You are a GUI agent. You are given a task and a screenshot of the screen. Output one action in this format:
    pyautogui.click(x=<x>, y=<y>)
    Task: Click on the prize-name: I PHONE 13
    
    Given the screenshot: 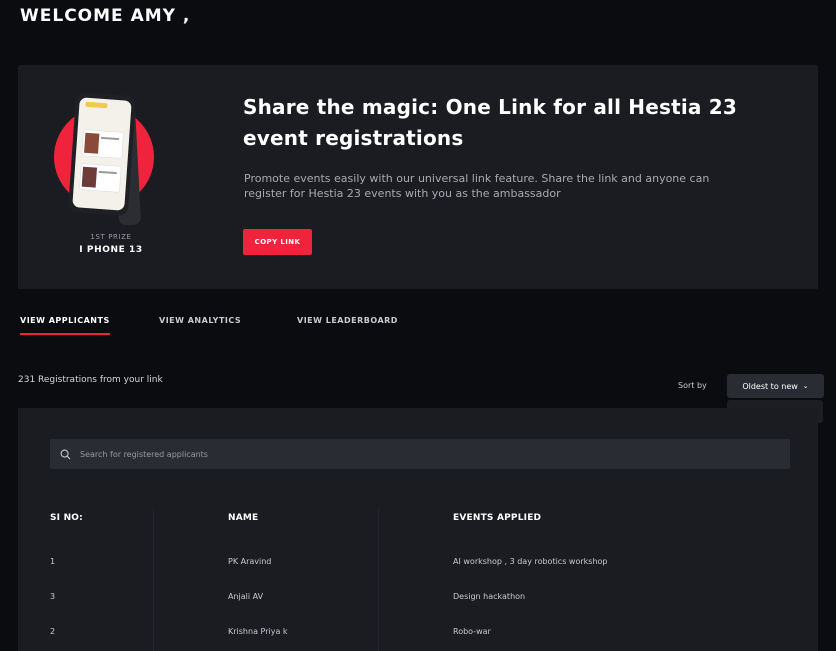 What is the action you would take?
    pyautogui.click(x=111, y=250)
    